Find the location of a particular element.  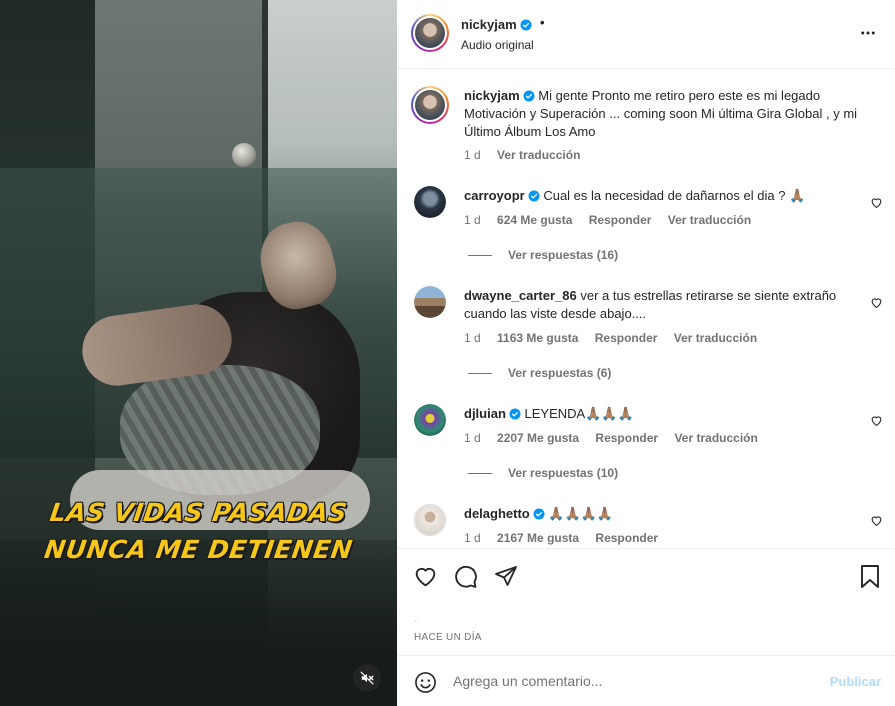

comment-input is located at coordinates (633, 681).